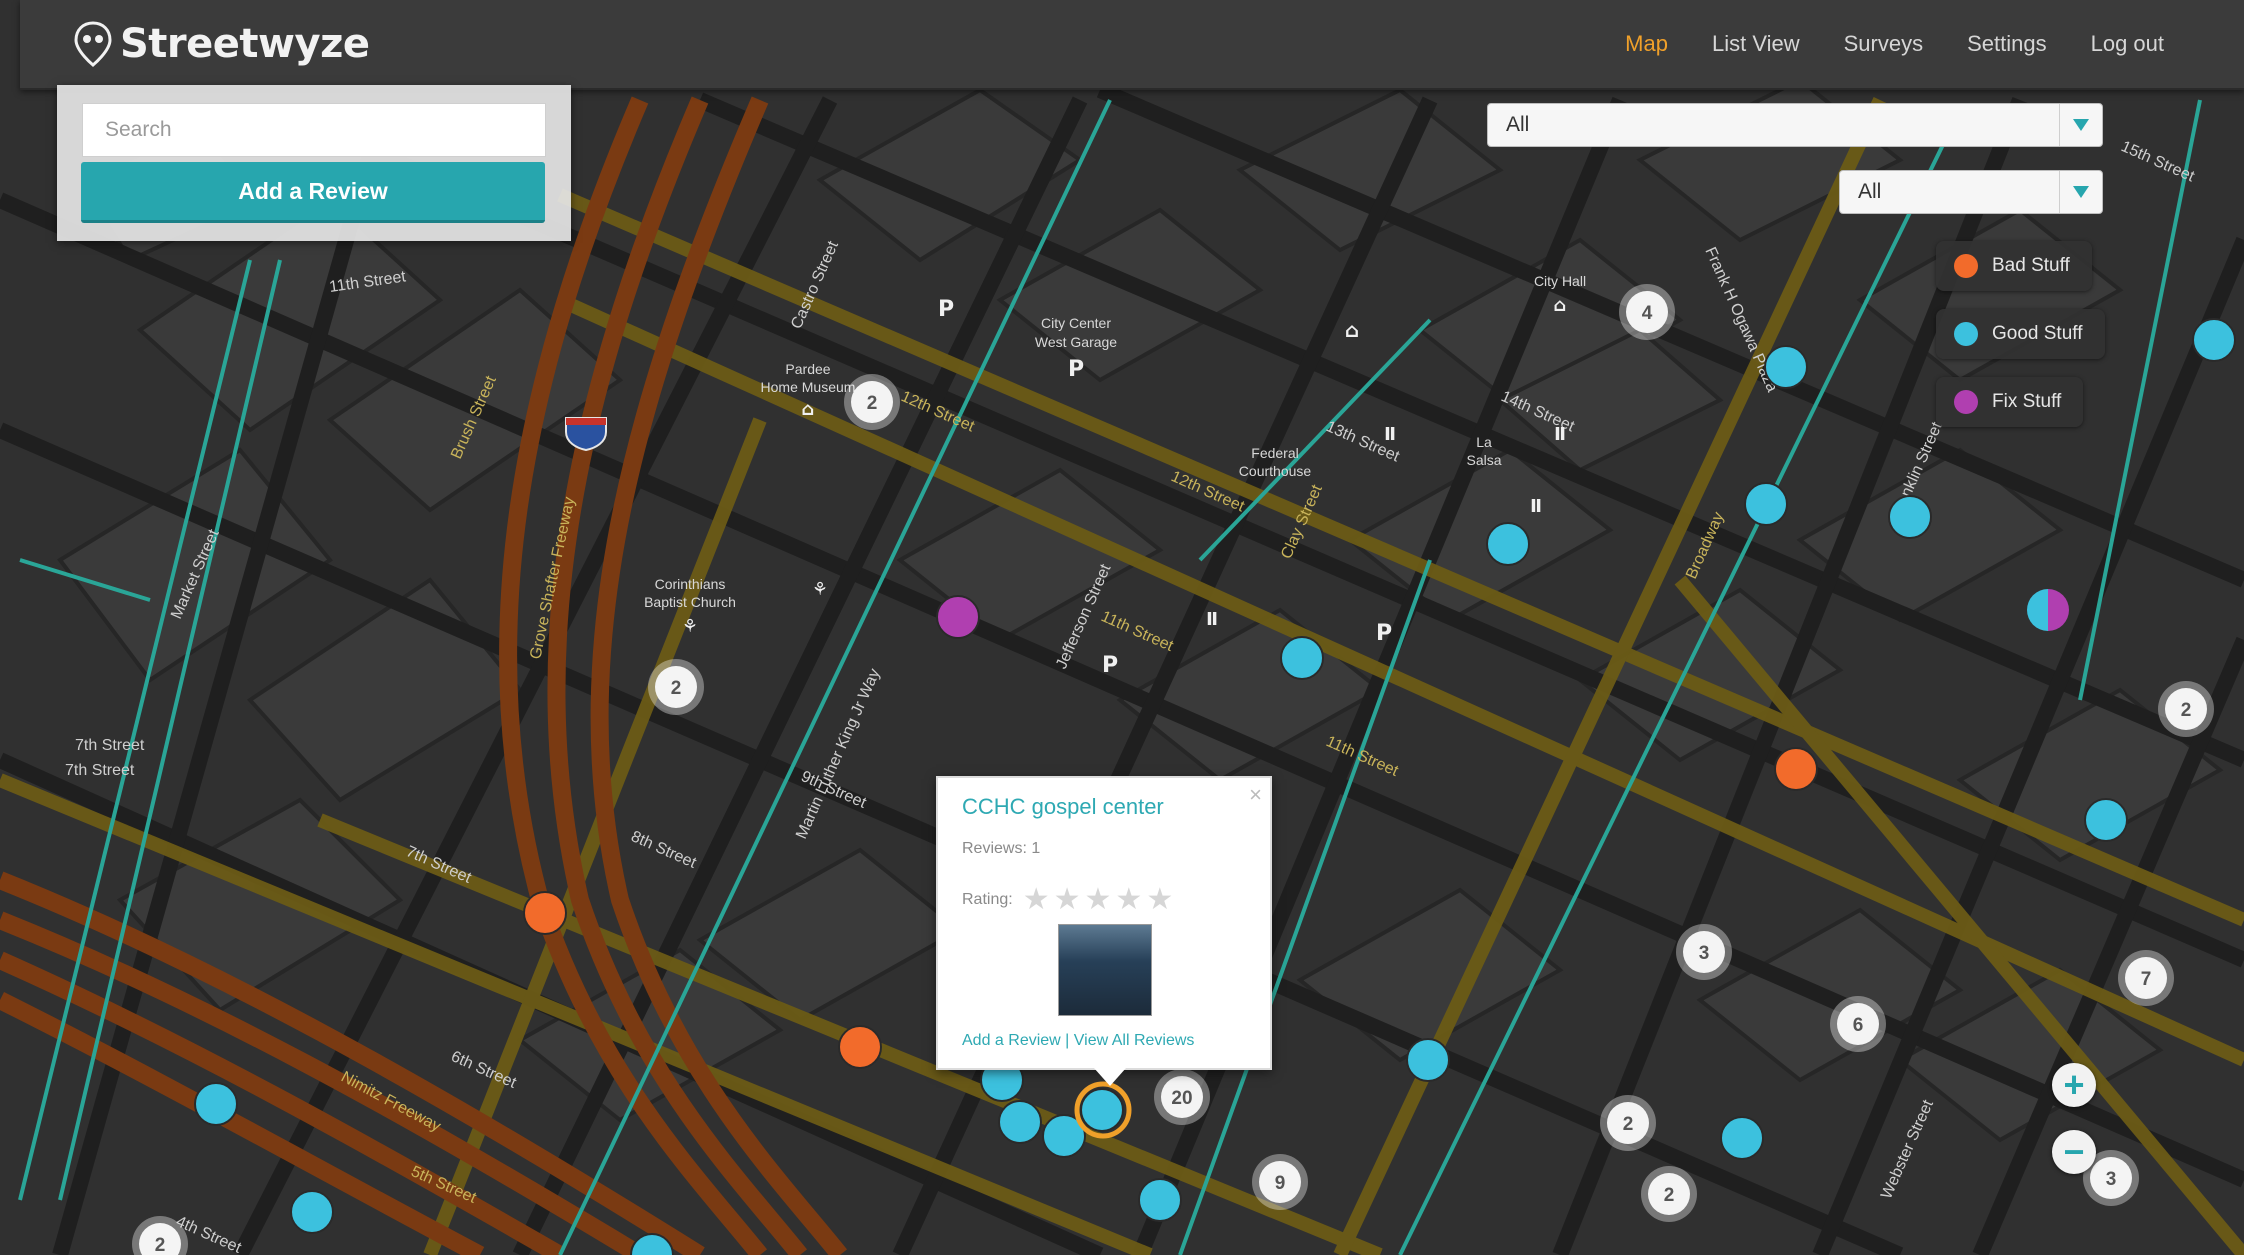 This screenshot has width=2244, height=1255. Describe the element at coordinates (690, 584) in the screenshot. I see `place-label-church: Corinthians` at that location.